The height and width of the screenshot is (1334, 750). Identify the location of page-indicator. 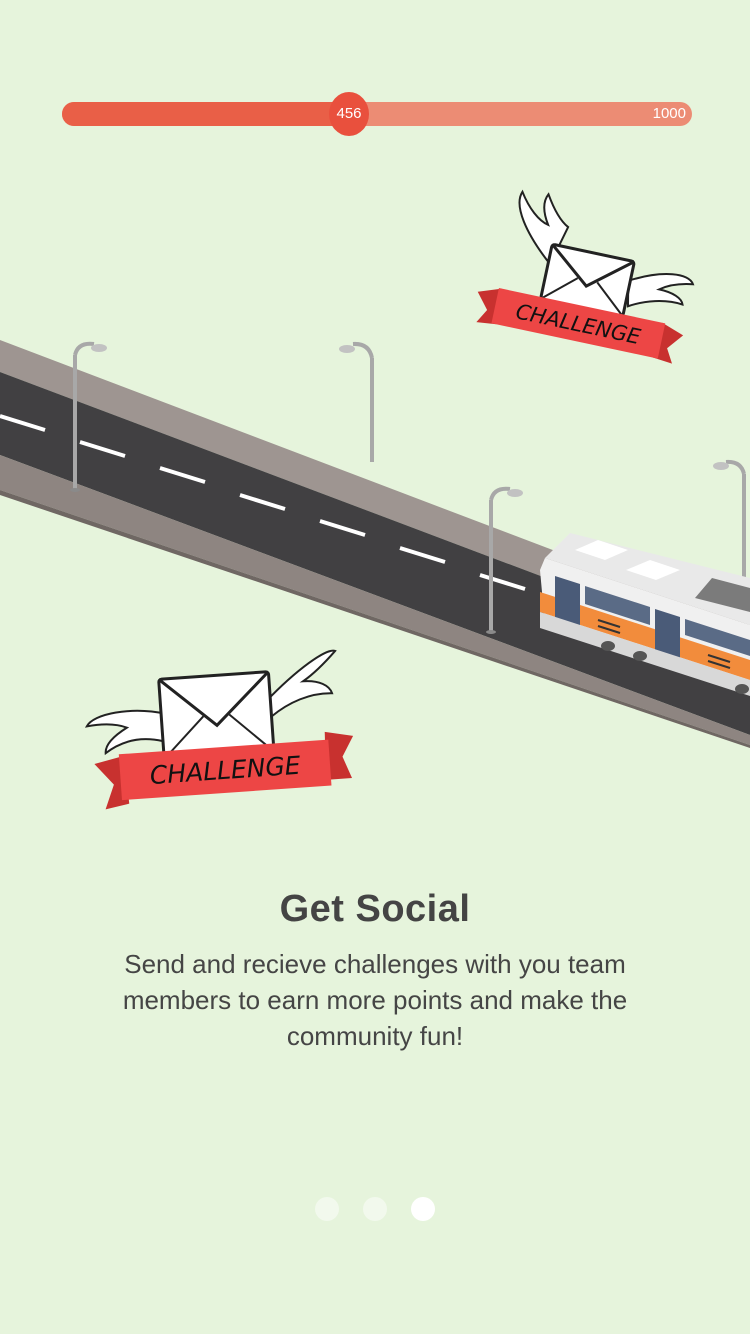
(375, 1211).